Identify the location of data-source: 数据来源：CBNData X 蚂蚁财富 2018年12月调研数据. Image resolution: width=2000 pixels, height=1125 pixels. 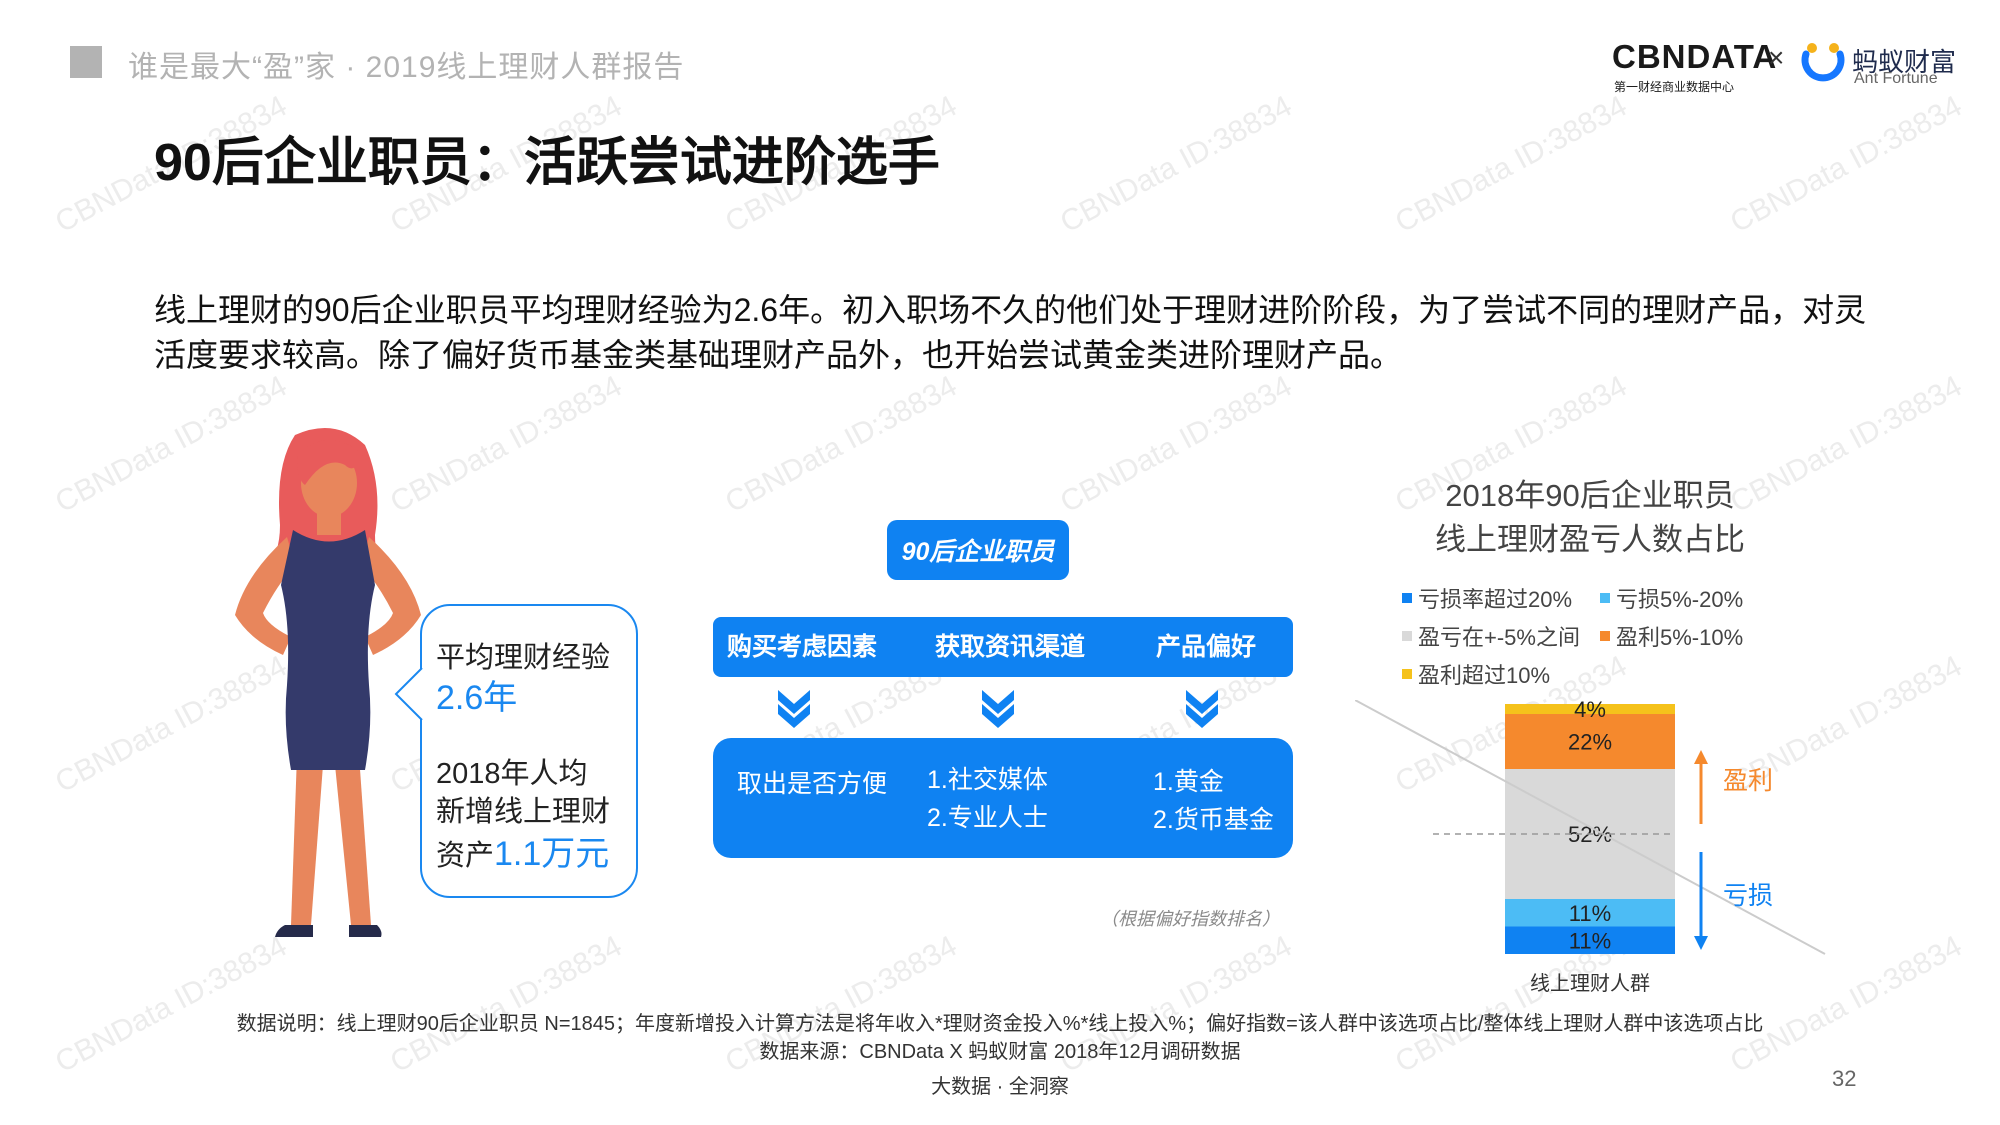
(1000, 1052).